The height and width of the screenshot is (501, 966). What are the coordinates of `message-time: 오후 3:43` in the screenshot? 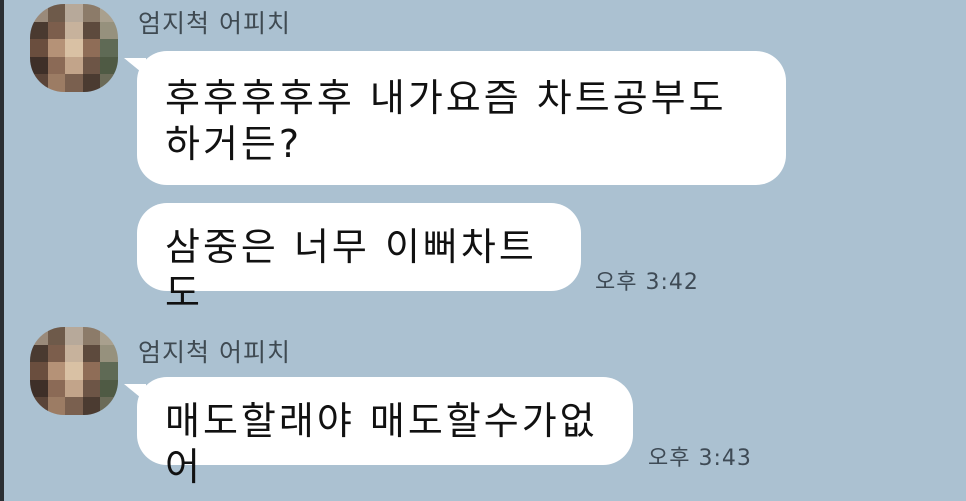 It's located at (700, 458).